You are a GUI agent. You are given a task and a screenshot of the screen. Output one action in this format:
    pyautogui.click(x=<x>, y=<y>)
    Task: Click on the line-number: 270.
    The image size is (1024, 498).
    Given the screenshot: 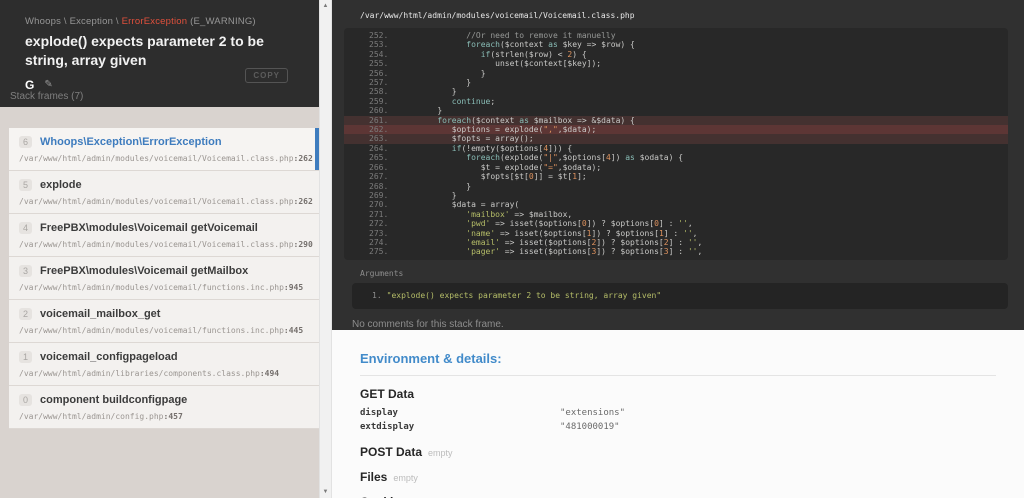 What is the action you would take?
    pyautogui.click(x=379, y=205)
    